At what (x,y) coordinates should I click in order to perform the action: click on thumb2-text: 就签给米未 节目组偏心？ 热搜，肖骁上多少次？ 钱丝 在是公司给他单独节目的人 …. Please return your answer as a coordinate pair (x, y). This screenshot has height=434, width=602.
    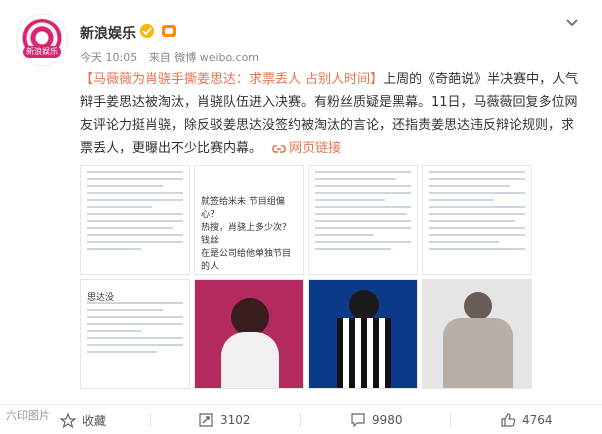
    Looking at the image, I should click on (246, 234).